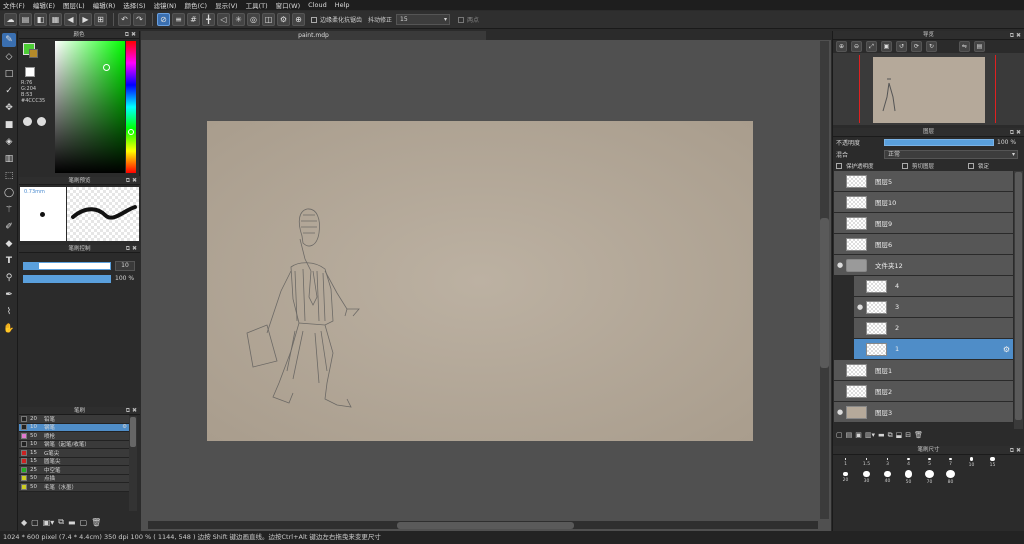 The image size is (1024, 544). I want to click on visibility-eye-icon: ●, so click(840, 412).